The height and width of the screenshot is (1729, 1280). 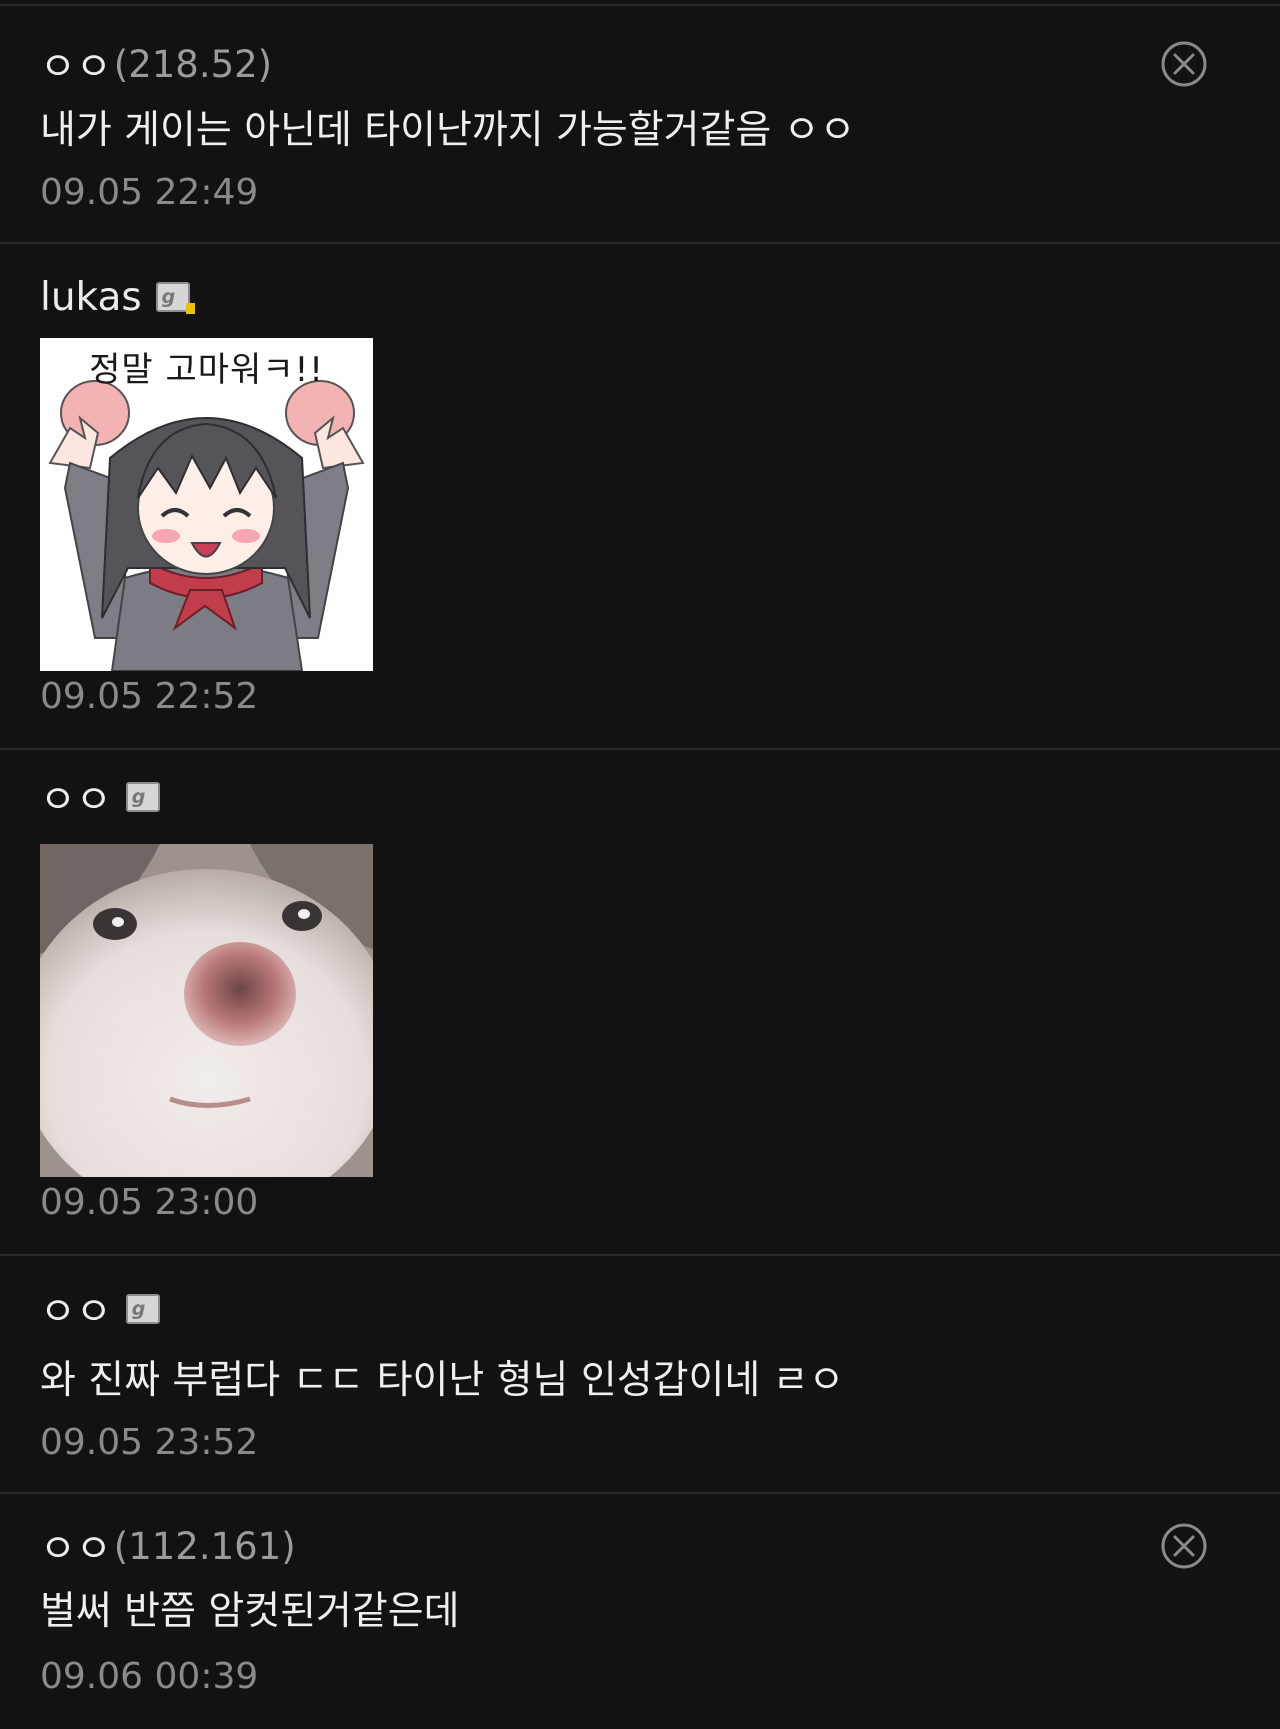 I want to click on thank-you-anime-girl-sticker: 정말 고마워ㅋ!!, so click(x=206, y=504).